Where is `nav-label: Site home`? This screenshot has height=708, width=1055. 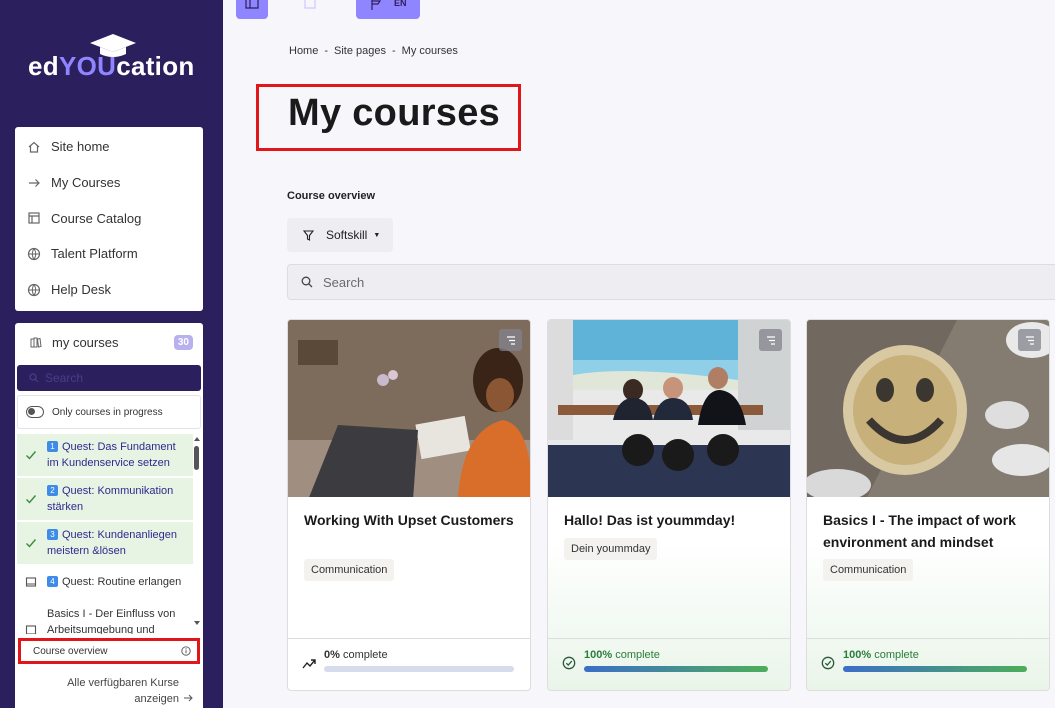
nav-label: Site home is located at coordinates (80, 147).